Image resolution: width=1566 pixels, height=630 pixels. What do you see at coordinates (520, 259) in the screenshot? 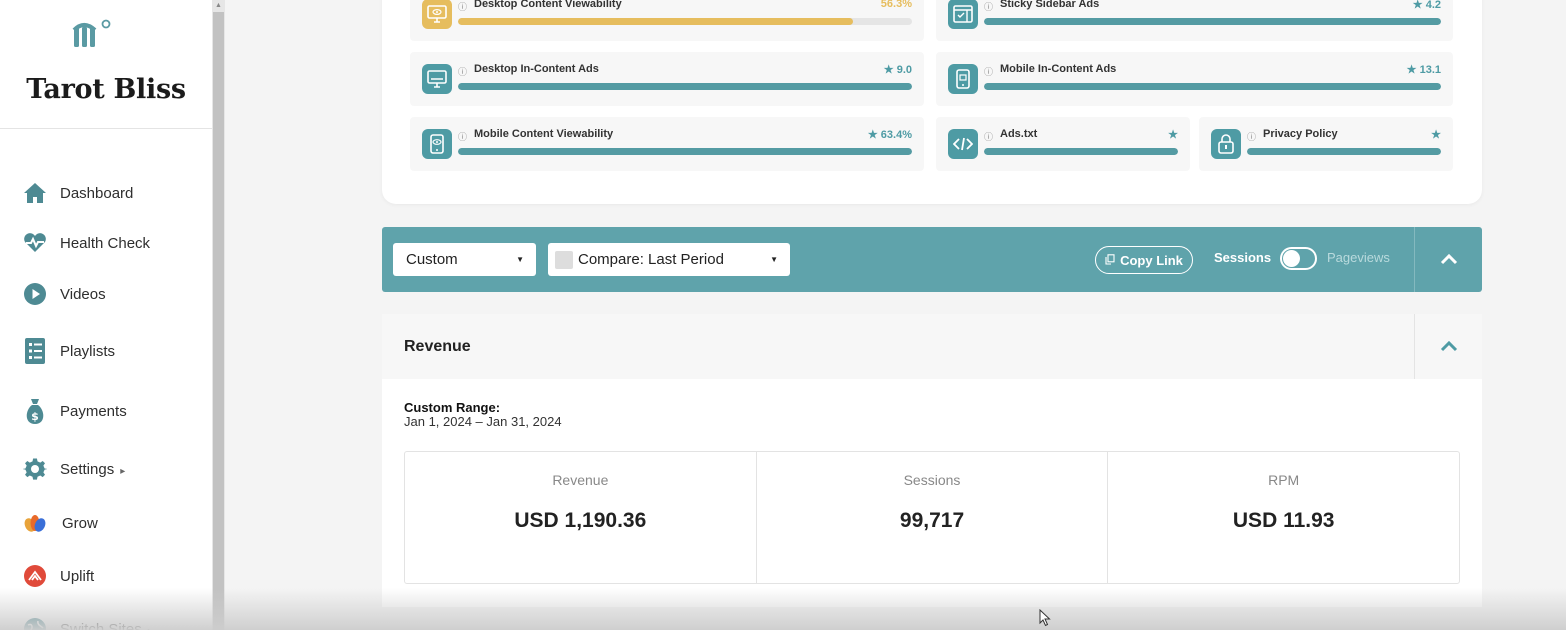
I see `caret-down-icon: ▼` at bounding box center [520, 259].